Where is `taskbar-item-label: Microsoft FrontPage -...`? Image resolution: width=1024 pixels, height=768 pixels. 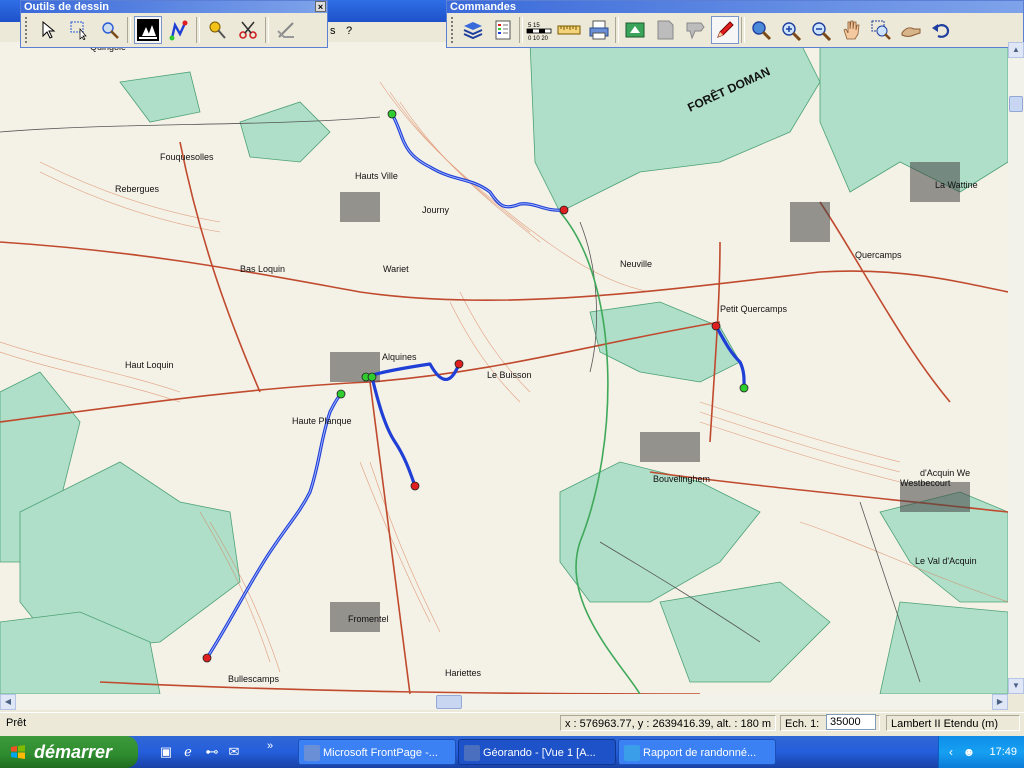 taskbar-item-label: Microsoft FrontPage -... is located at coordinates (380, 753).